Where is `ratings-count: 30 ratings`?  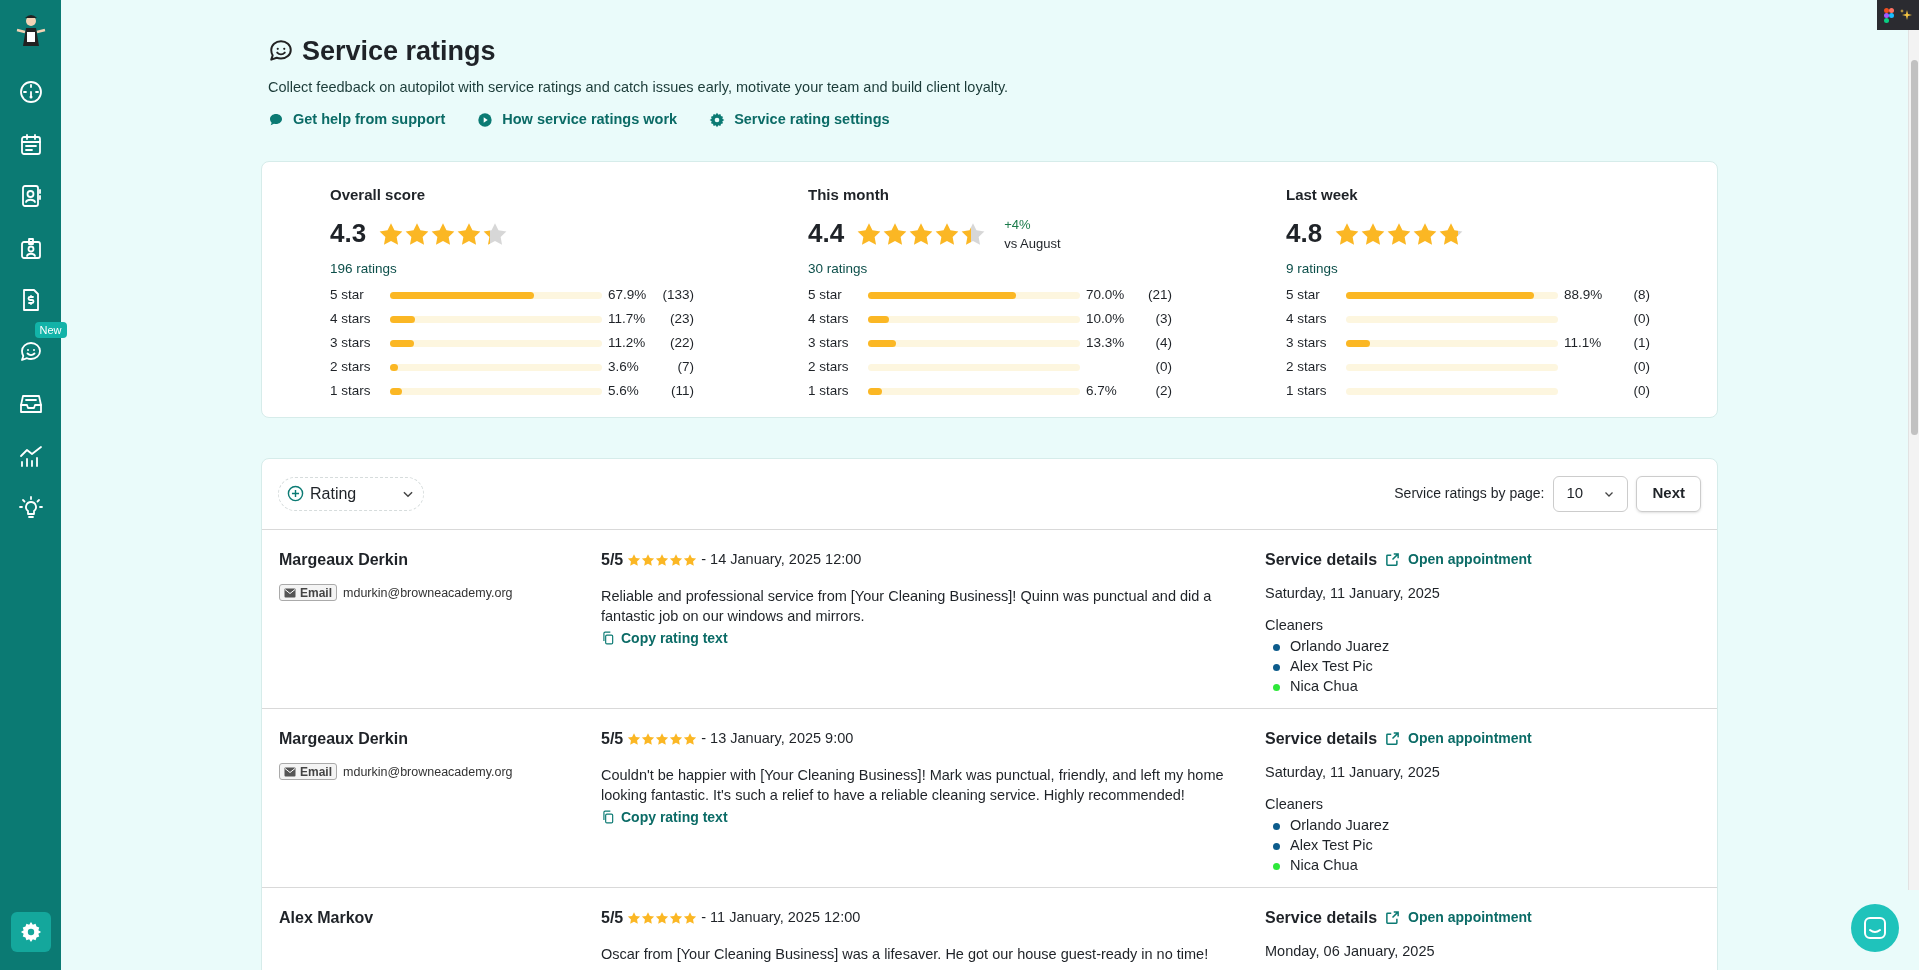 ratings-count: 30 ratings is located at coordinates (838, 269).